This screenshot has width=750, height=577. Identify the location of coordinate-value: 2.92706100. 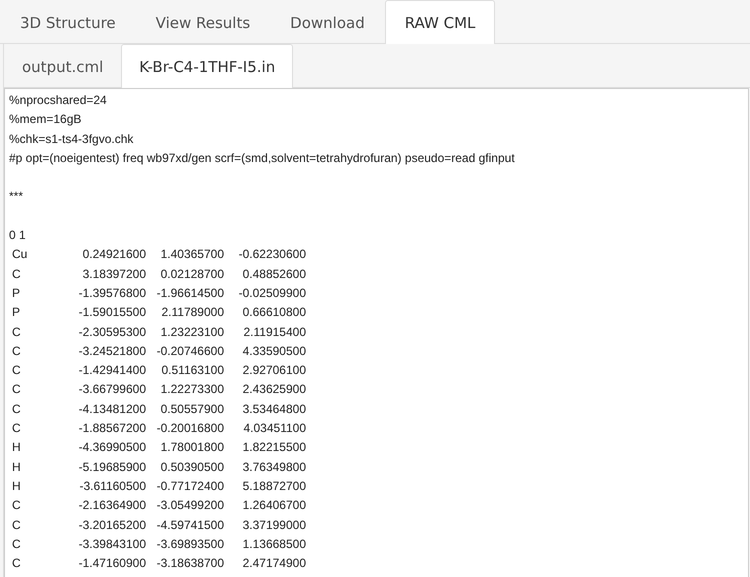
(274, 371).